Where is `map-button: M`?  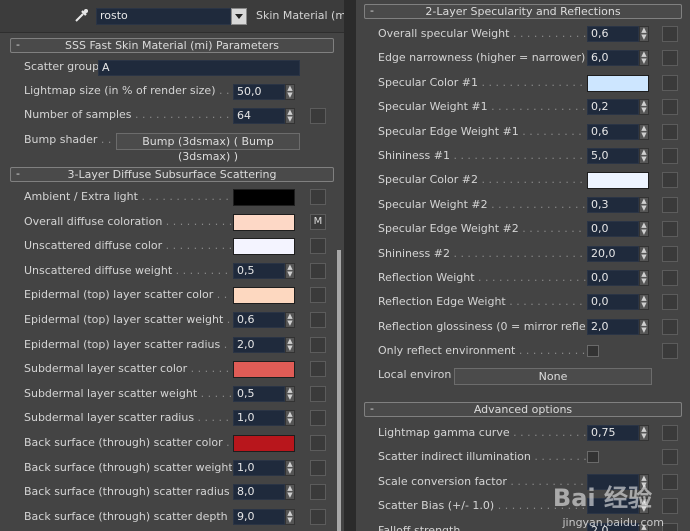 map-button: M is located at coordinates (318, 222).